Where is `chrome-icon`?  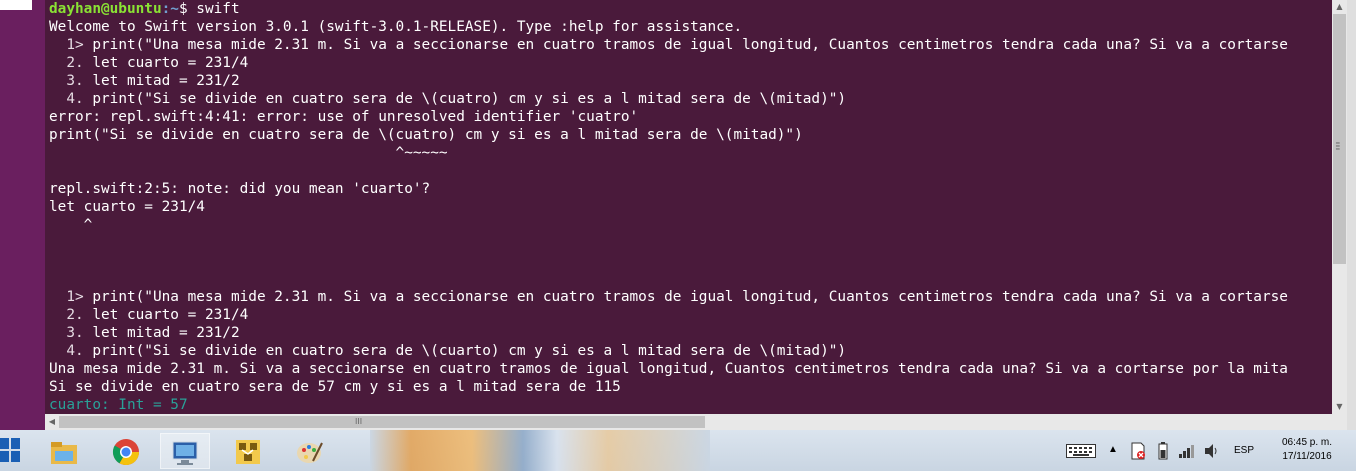 chrome-icon is located at coordinates (126, 452).